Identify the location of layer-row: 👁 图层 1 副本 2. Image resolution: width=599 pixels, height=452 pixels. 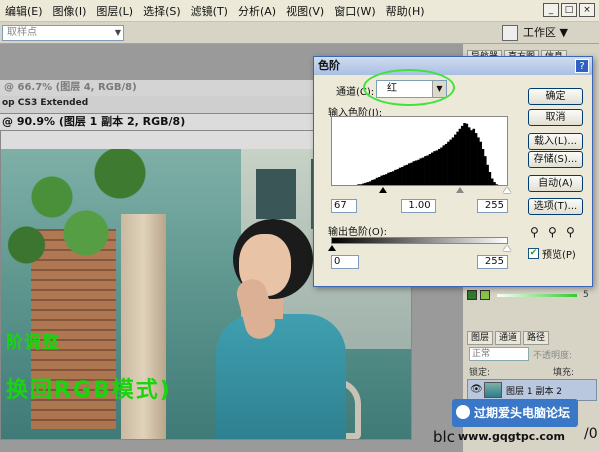
(532, 390).